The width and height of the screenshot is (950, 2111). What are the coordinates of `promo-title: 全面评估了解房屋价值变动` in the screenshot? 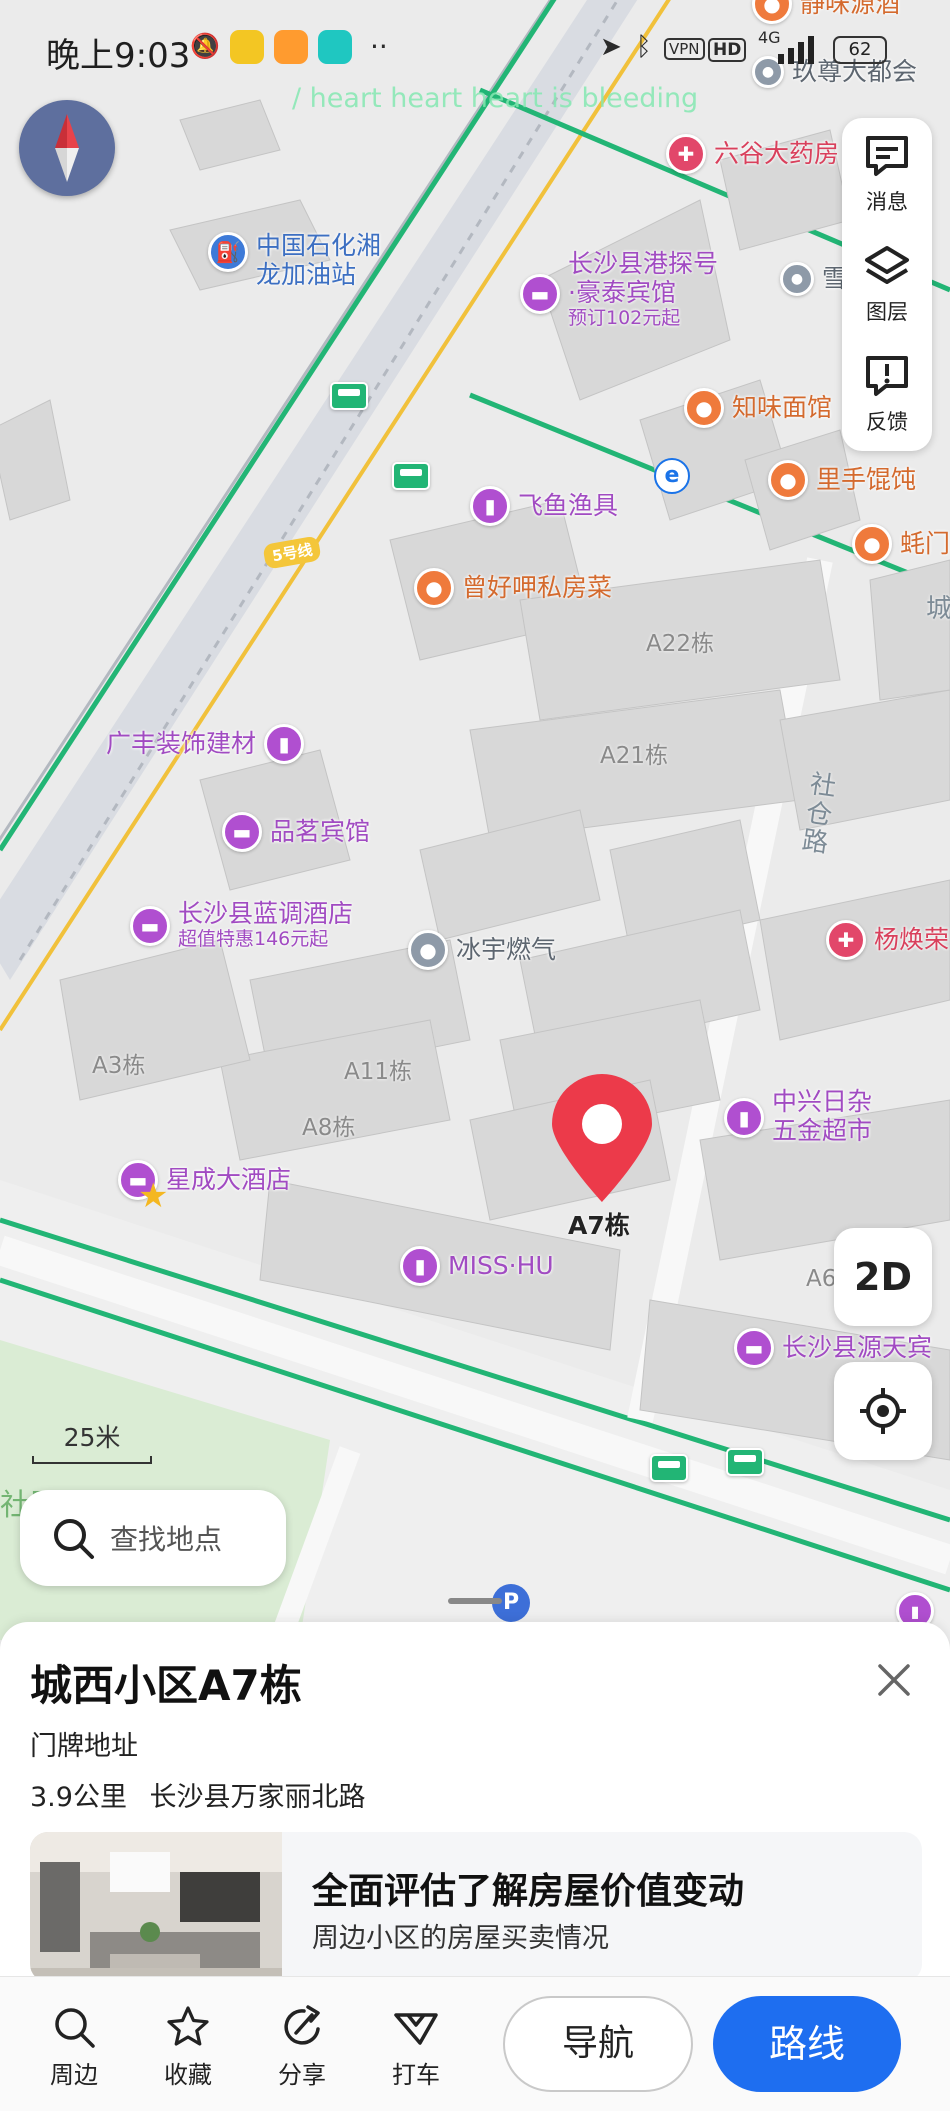 It's located at (528, 1891).